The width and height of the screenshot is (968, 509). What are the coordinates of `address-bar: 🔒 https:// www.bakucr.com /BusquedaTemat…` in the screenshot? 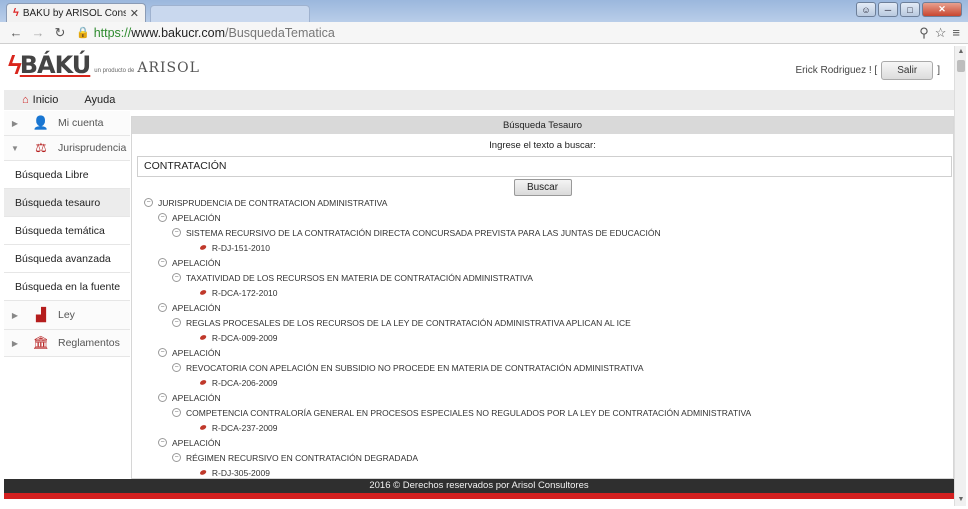 It's located at (497, 32).